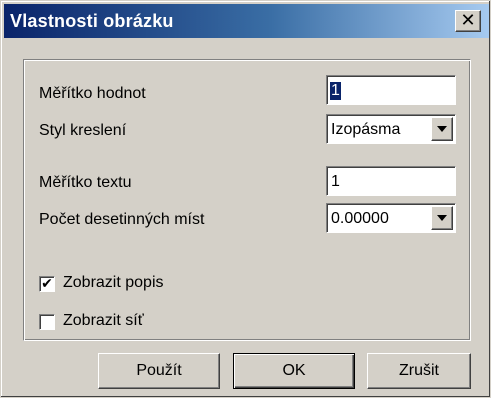 The width and height of the screenshot is (491, 398). Describe the element at coordinates (92, 93) in the screenshot. I see `value-scale-label: Měřítko hodnot` at that location.